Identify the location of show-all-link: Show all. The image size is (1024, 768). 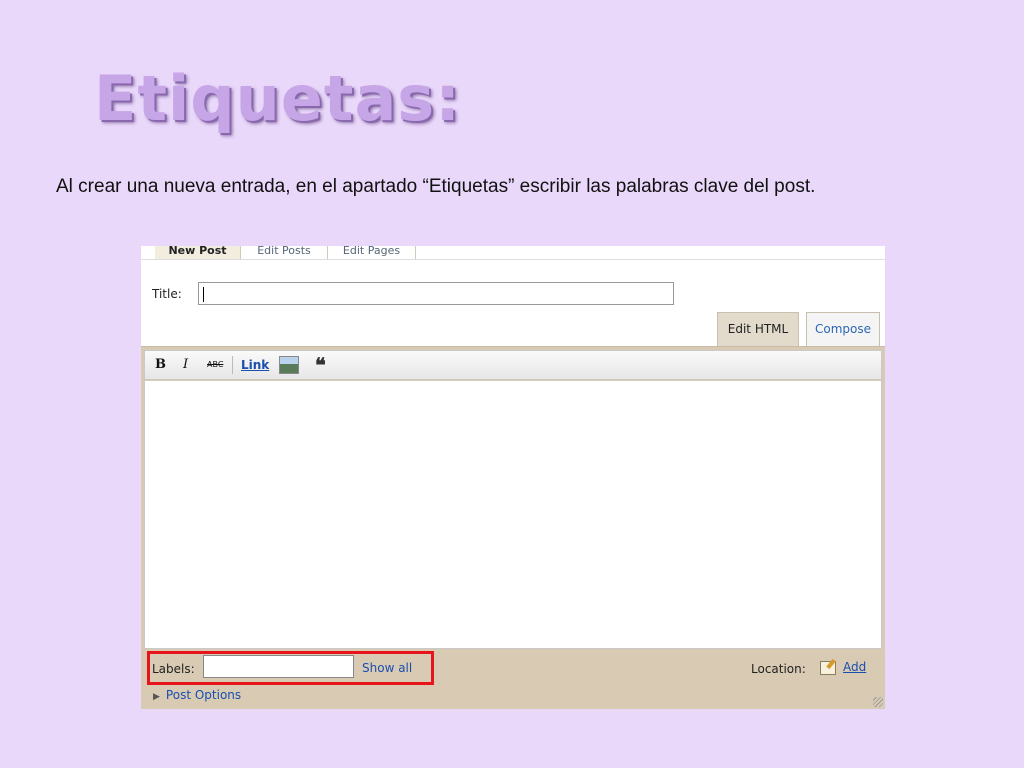
(387, 668).